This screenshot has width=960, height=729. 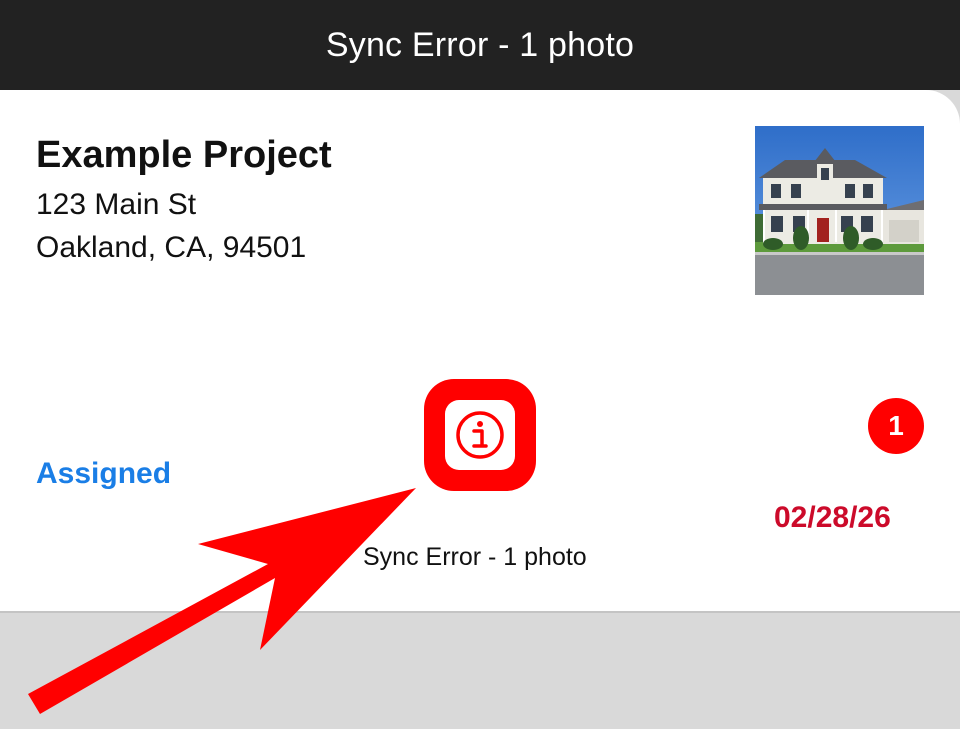 What do you see at coordinates (171, 247) in the screenshot?
I see `project-address-city: Oakland, CA, 94501` at bounding box center [171, 247].